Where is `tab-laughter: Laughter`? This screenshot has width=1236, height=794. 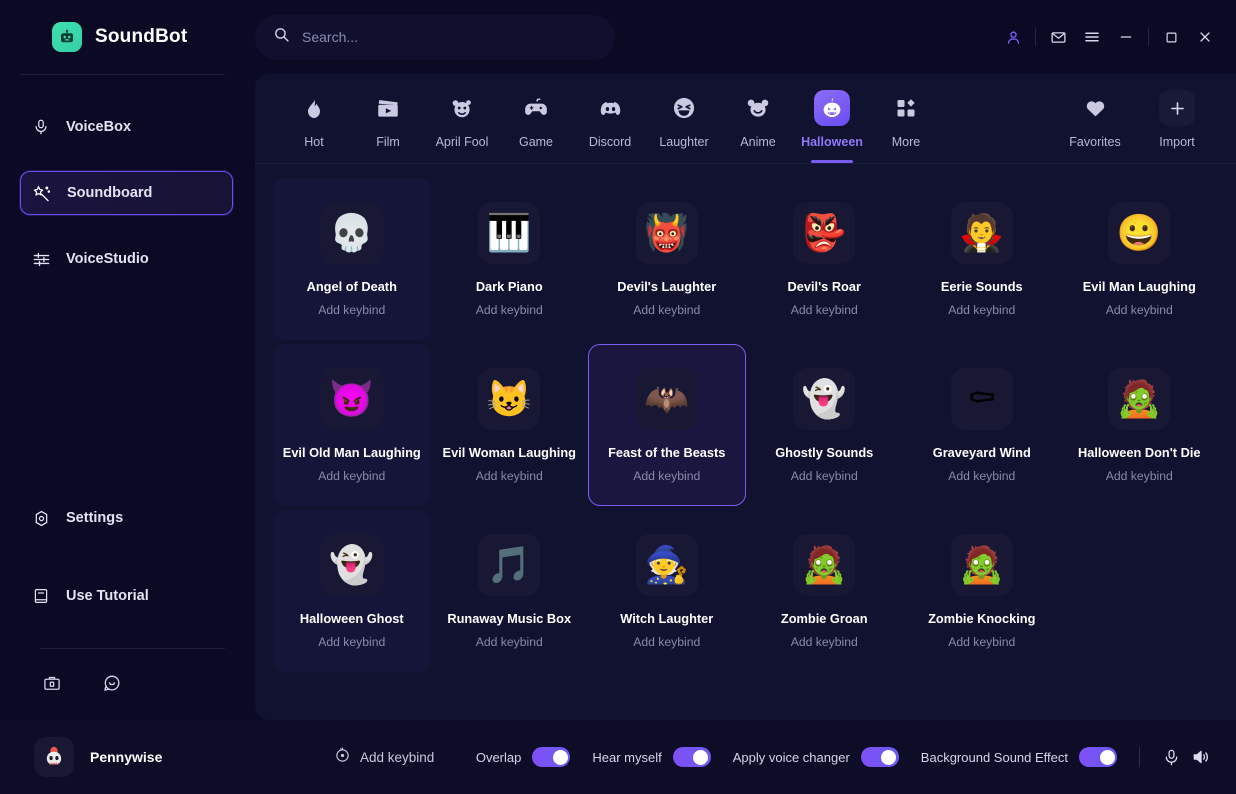
tab-laughter: Laughter is located at coordinates (684, 118).